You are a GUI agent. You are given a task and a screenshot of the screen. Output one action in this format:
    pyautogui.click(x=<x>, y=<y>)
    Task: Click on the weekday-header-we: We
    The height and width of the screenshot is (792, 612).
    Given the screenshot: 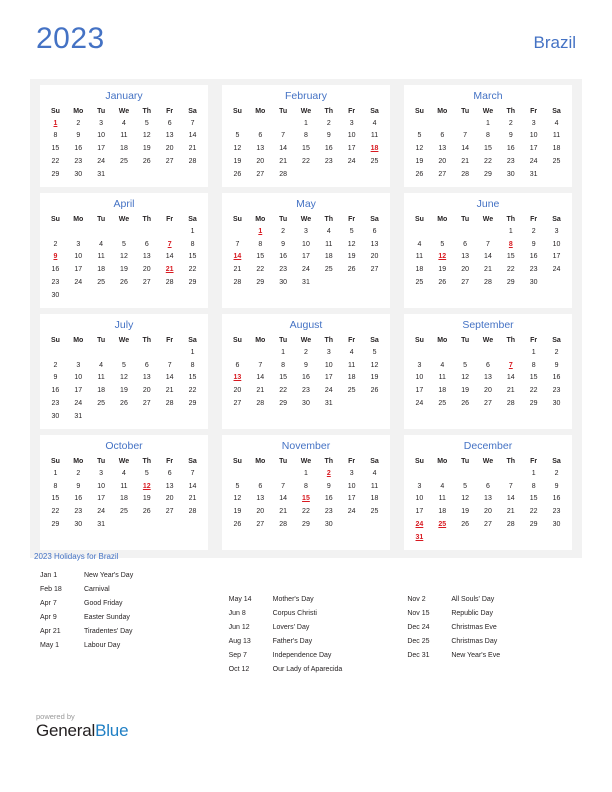 What is the action you would take?
    pyautogui.click(x=306, y=111)
    